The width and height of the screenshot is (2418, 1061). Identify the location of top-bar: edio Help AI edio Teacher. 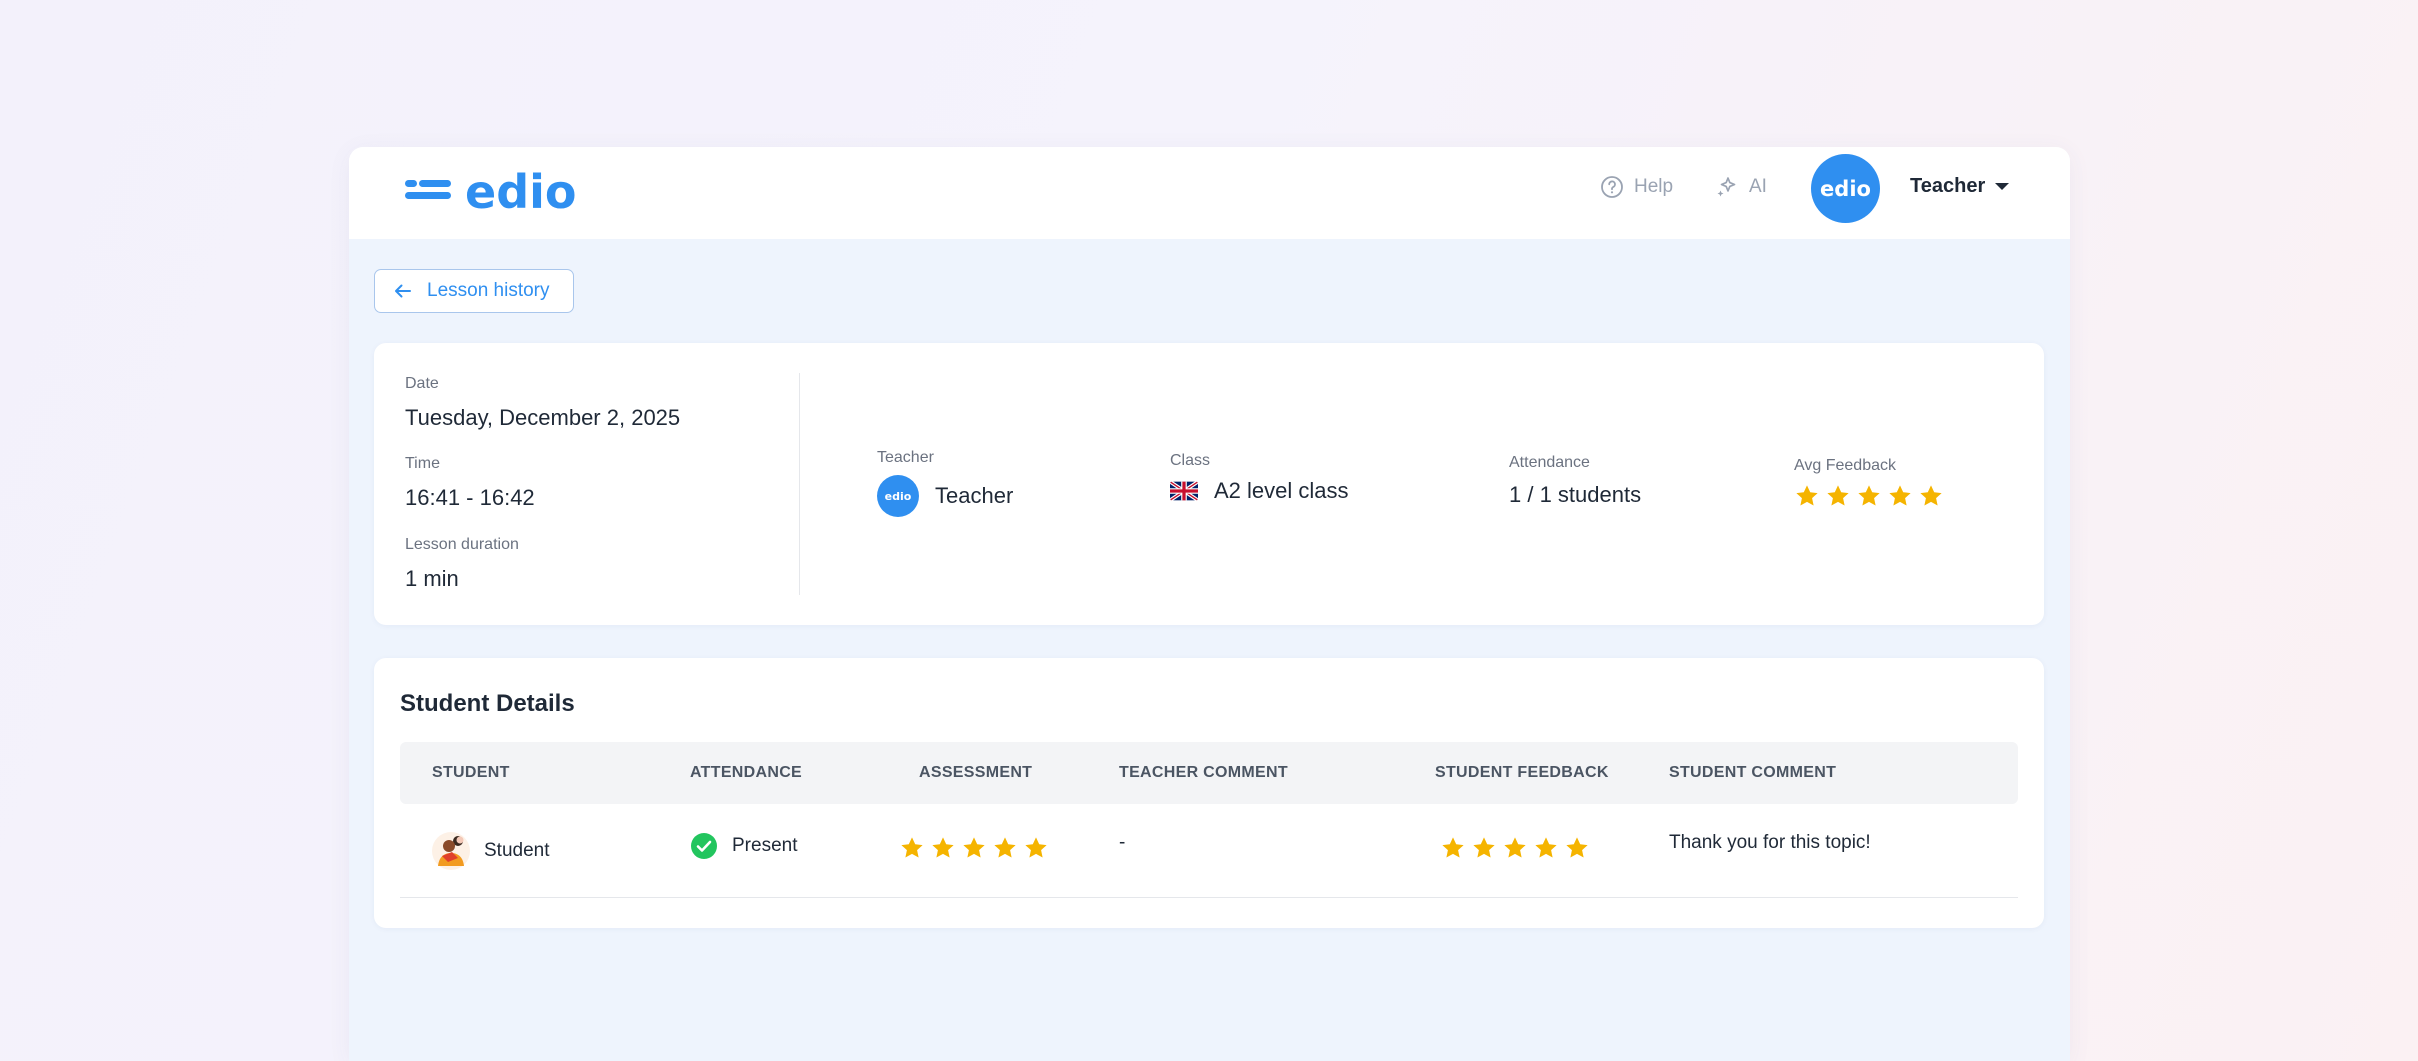
(1209, 193).